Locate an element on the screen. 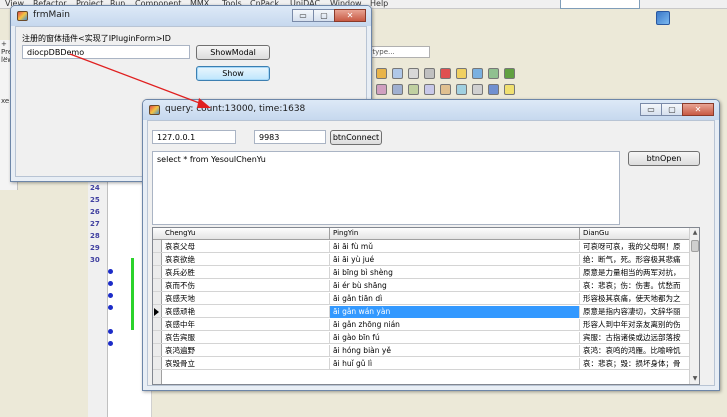 The height and width of the screenshot is (417, 727). table-row: 哀鸿遍野 āi hóng biàn yě 哀鸿：哀鸣的鸿雁。比喻啼饥 is located at coordinates (426, 351).